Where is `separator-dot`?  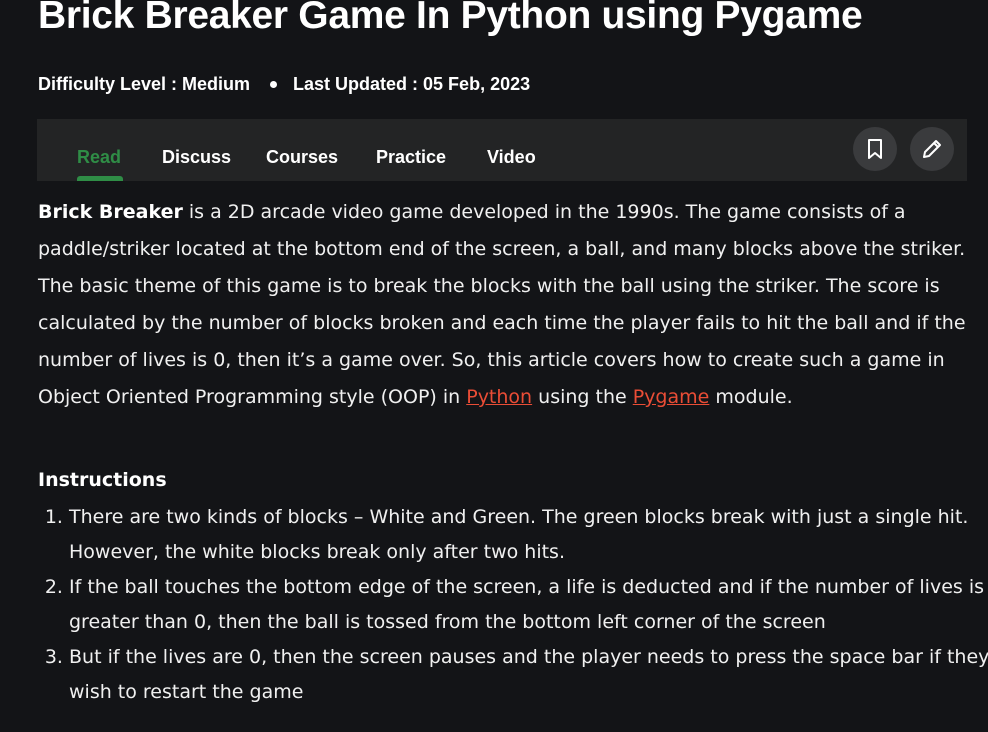 separator-dot is located at coordinates (274, 84).